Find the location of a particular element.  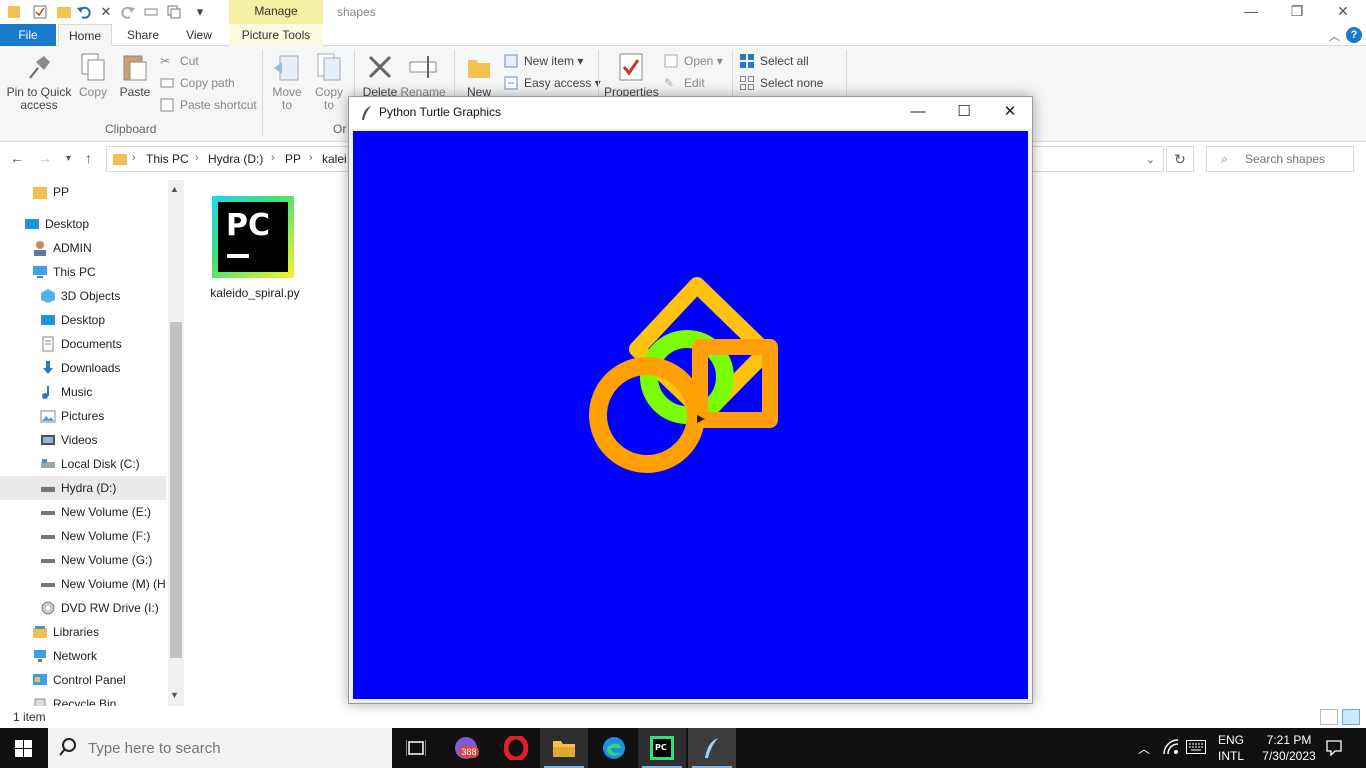

recent-locations-button: ▾ is located at coordinates (68, 158).